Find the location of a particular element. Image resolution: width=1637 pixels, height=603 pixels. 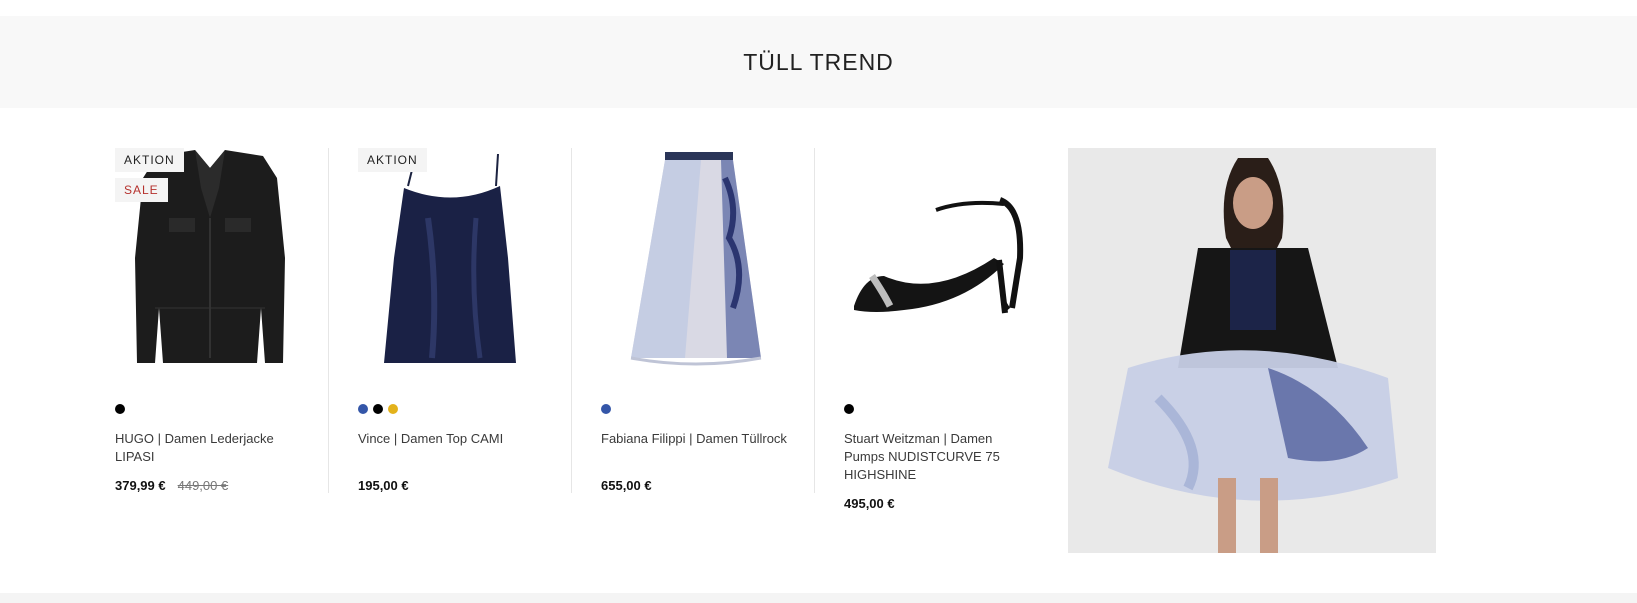

product-image-tulle-skirt is located at coordinates (696, 262).